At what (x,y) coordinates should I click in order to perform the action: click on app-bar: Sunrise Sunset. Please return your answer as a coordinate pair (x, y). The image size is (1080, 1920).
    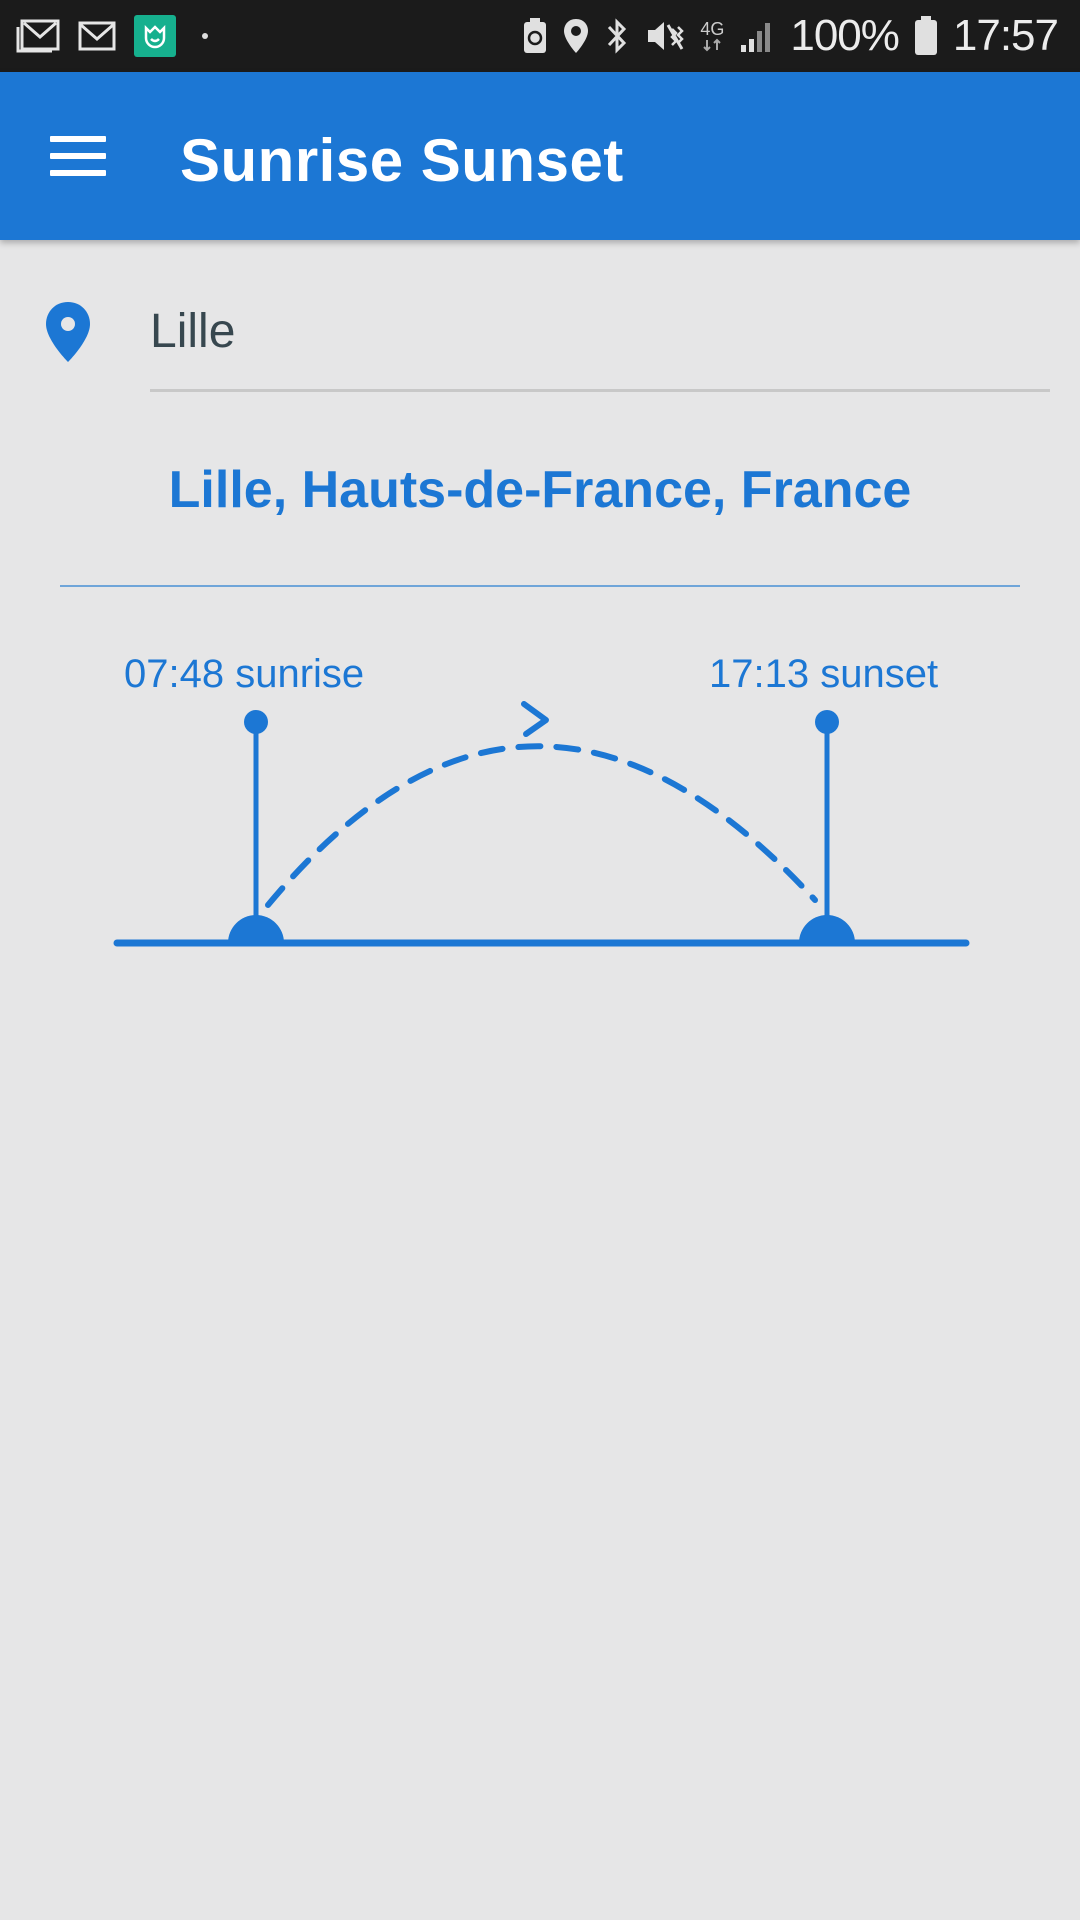
    Looking at the image, I should click on (540, 156).